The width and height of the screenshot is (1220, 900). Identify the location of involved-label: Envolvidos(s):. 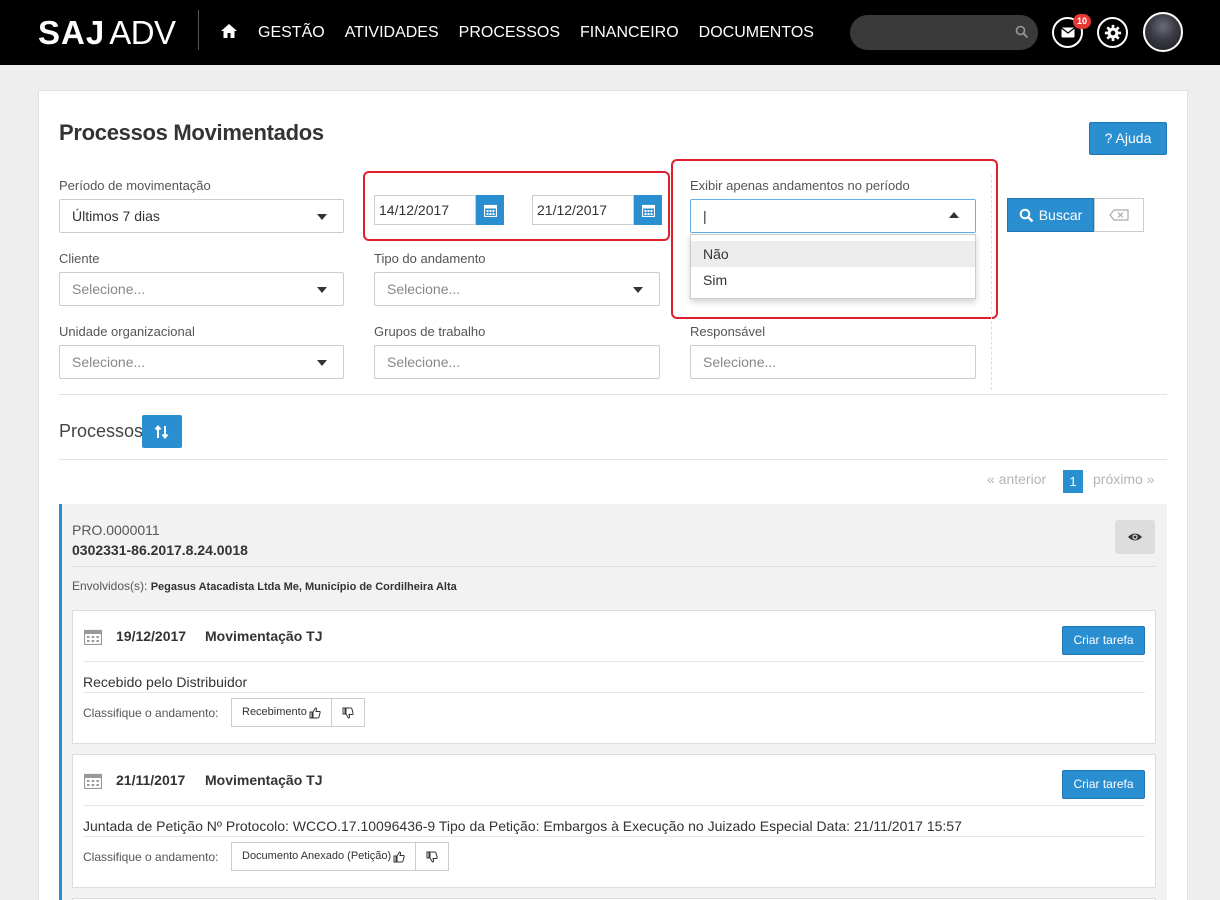
(110, 586).